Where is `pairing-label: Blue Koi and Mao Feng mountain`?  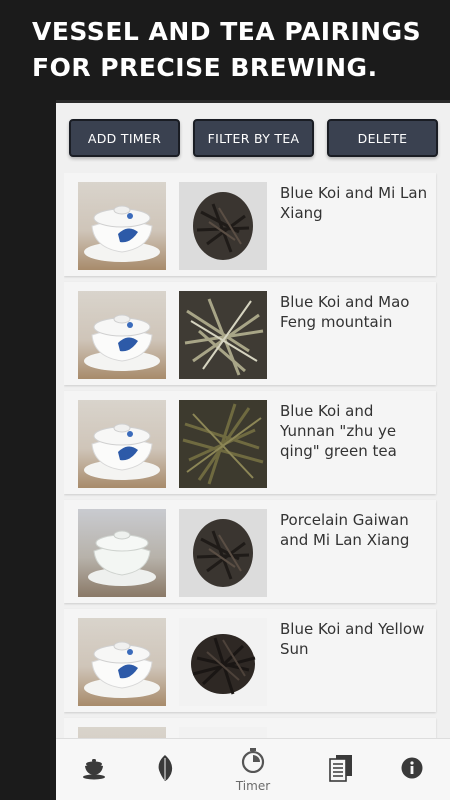
pairing-label: Blue Koi and Mao Feng mountain is located at coordinates (345, 312).